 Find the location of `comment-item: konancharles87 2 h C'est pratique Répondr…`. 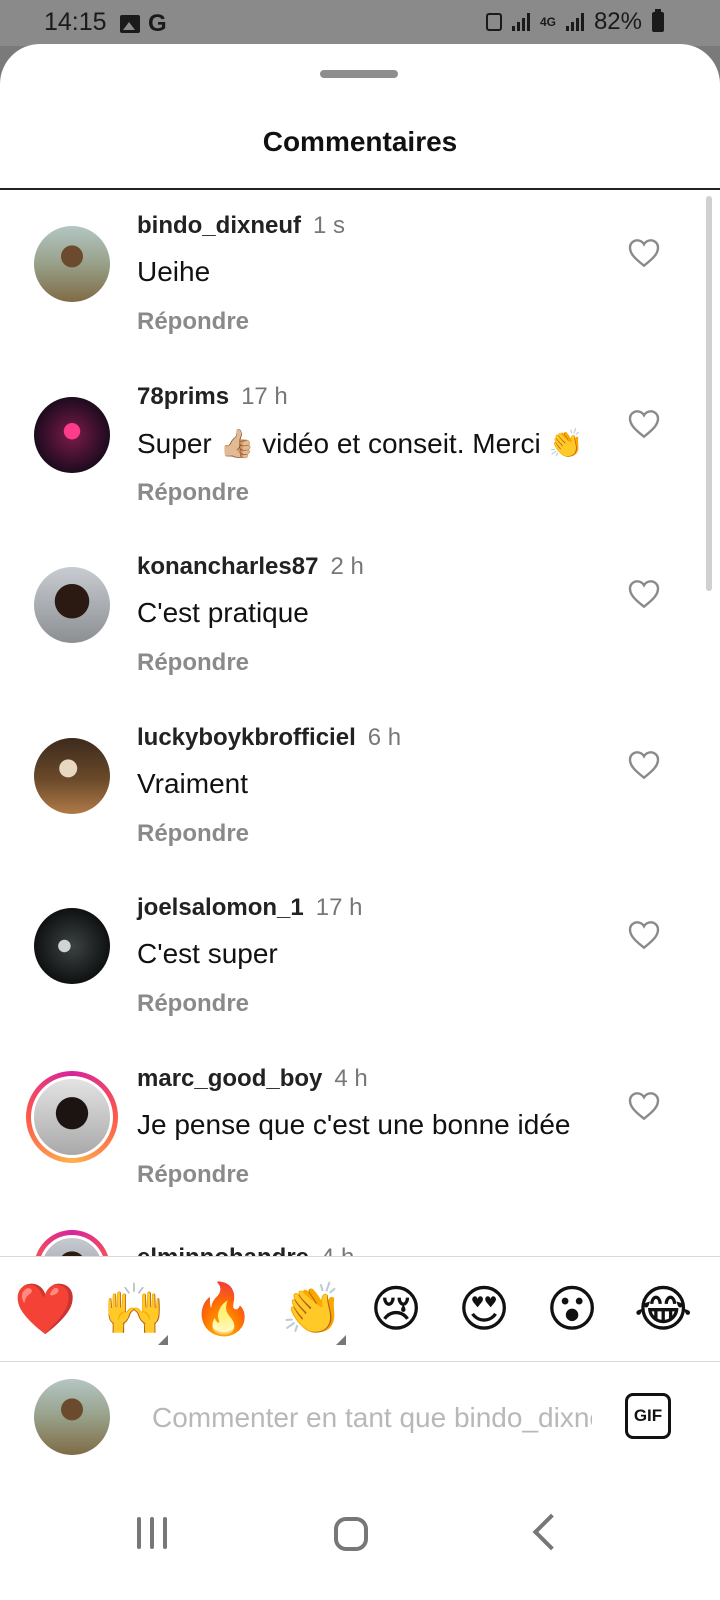

comment-item: konancharles87 2 h C'est pratique Répondr… is located at coordinates (360, 616).